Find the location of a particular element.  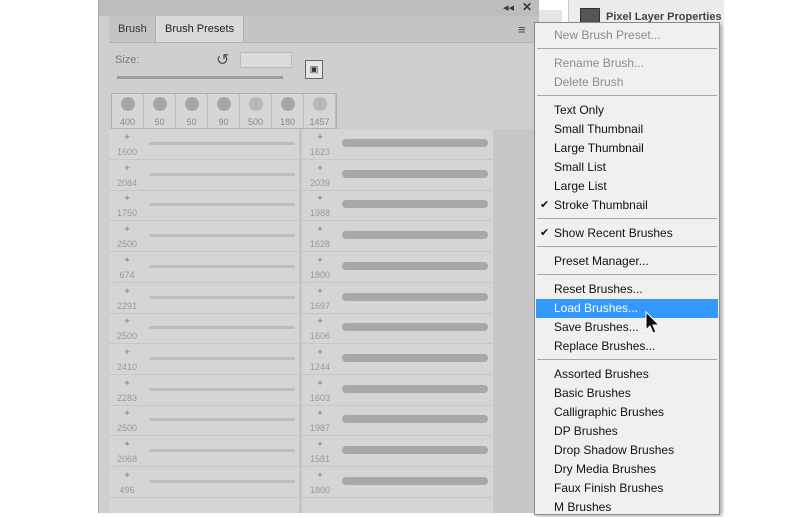

brush-size-label: 2068 is located at coordinates (127, 459).